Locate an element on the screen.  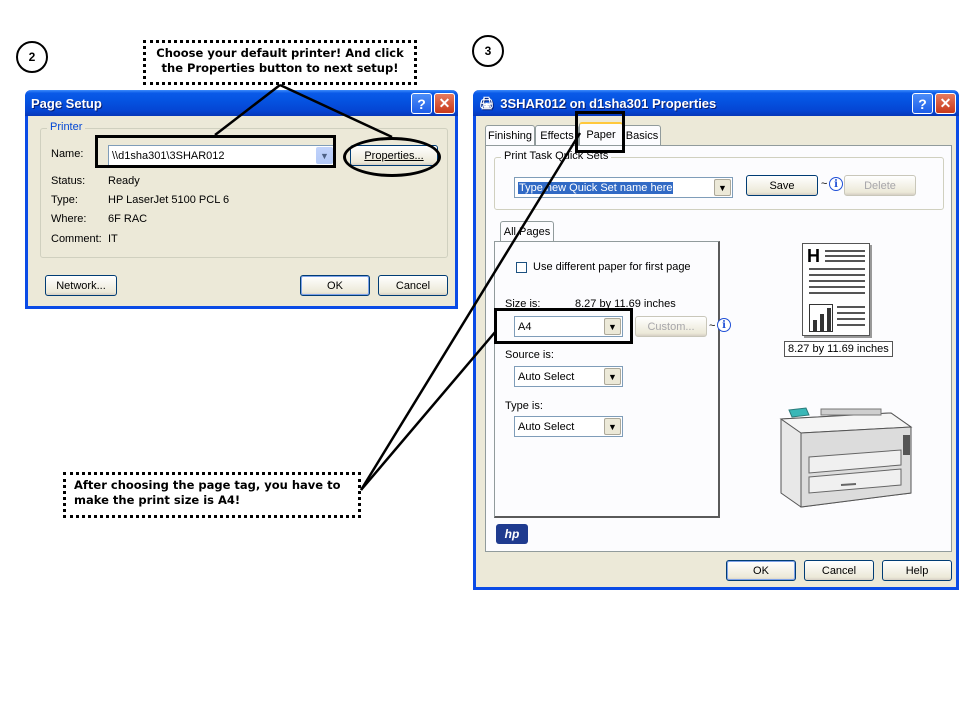
delete-button: Delete is located at coordinates (880, 185).